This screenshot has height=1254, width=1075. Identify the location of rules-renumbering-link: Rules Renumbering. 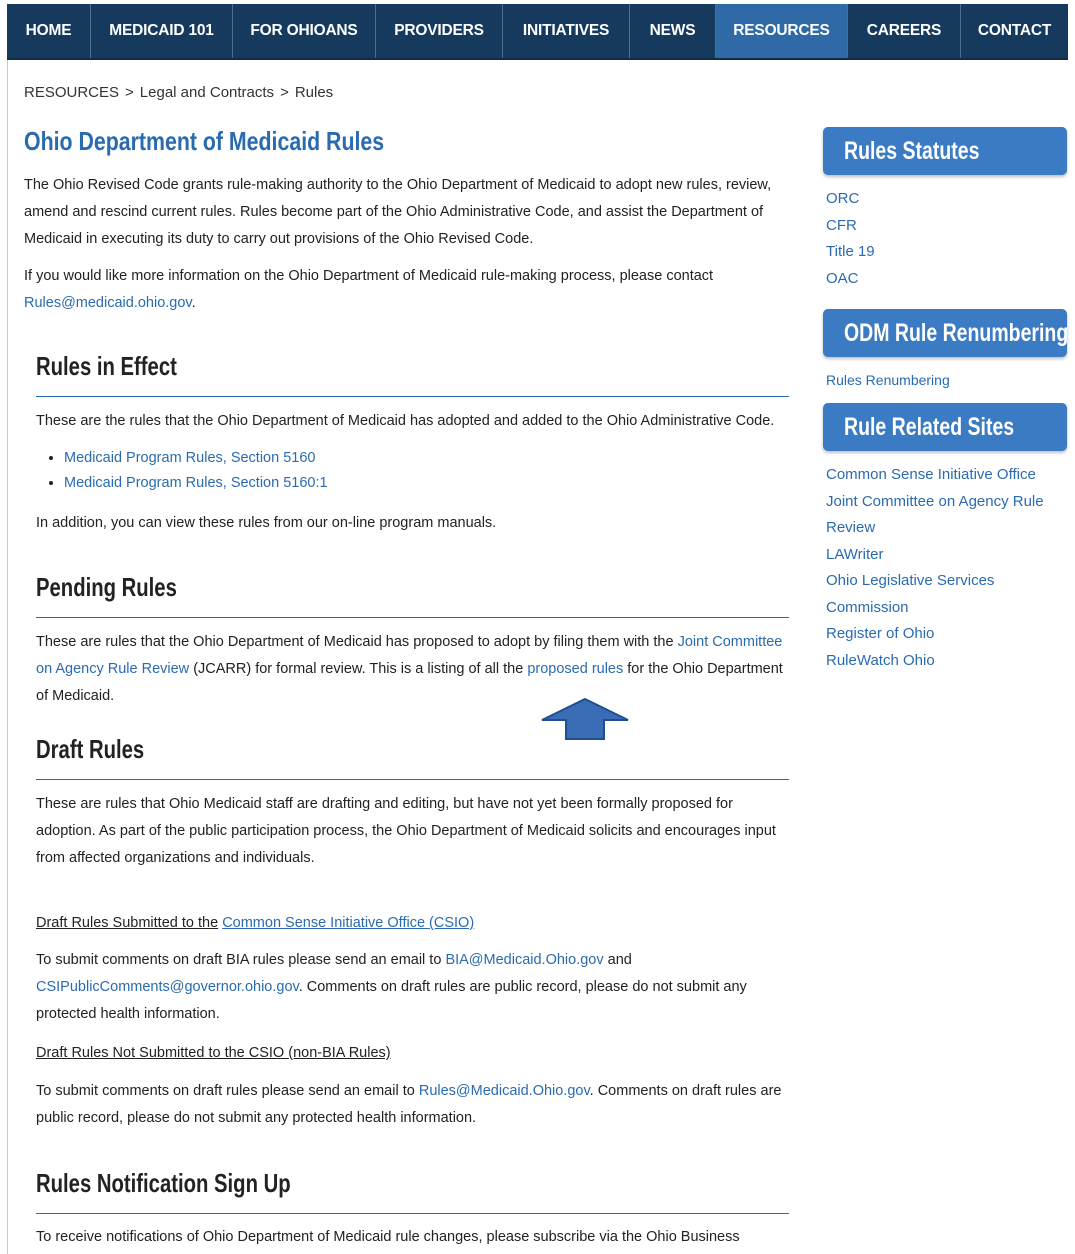
(946, 380).